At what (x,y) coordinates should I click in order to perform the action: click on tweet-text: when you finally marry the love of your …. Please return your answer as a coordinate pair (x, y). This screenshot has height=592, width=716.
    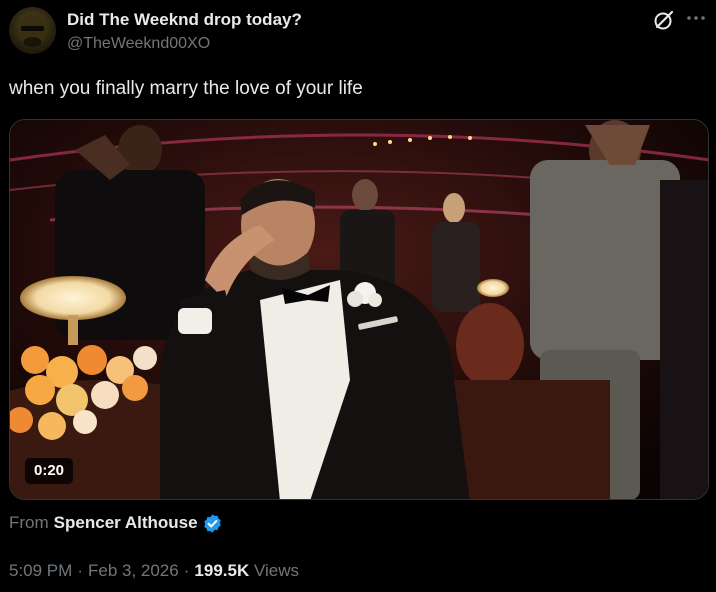
    Looking at the image, I should click on (186, 88).